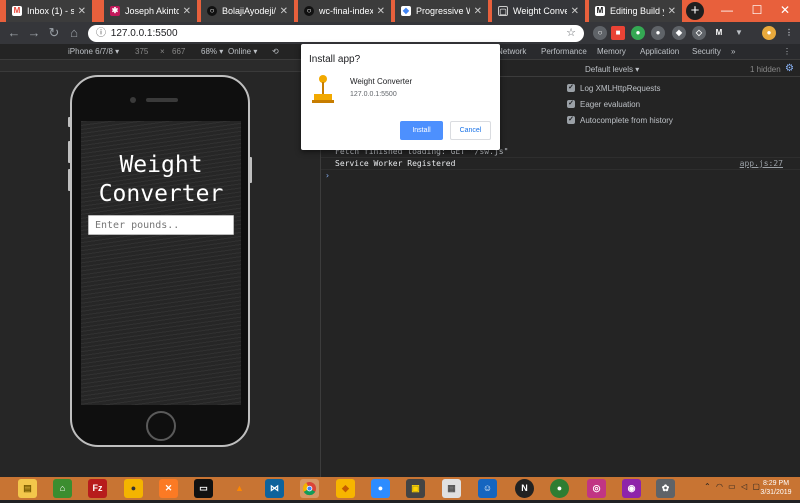 The width and height of the screenshot is (800, 503). Describe the element at coordinates (487, 488) in the screenshot. I see `user-avatar-icon: ☺` at that location.